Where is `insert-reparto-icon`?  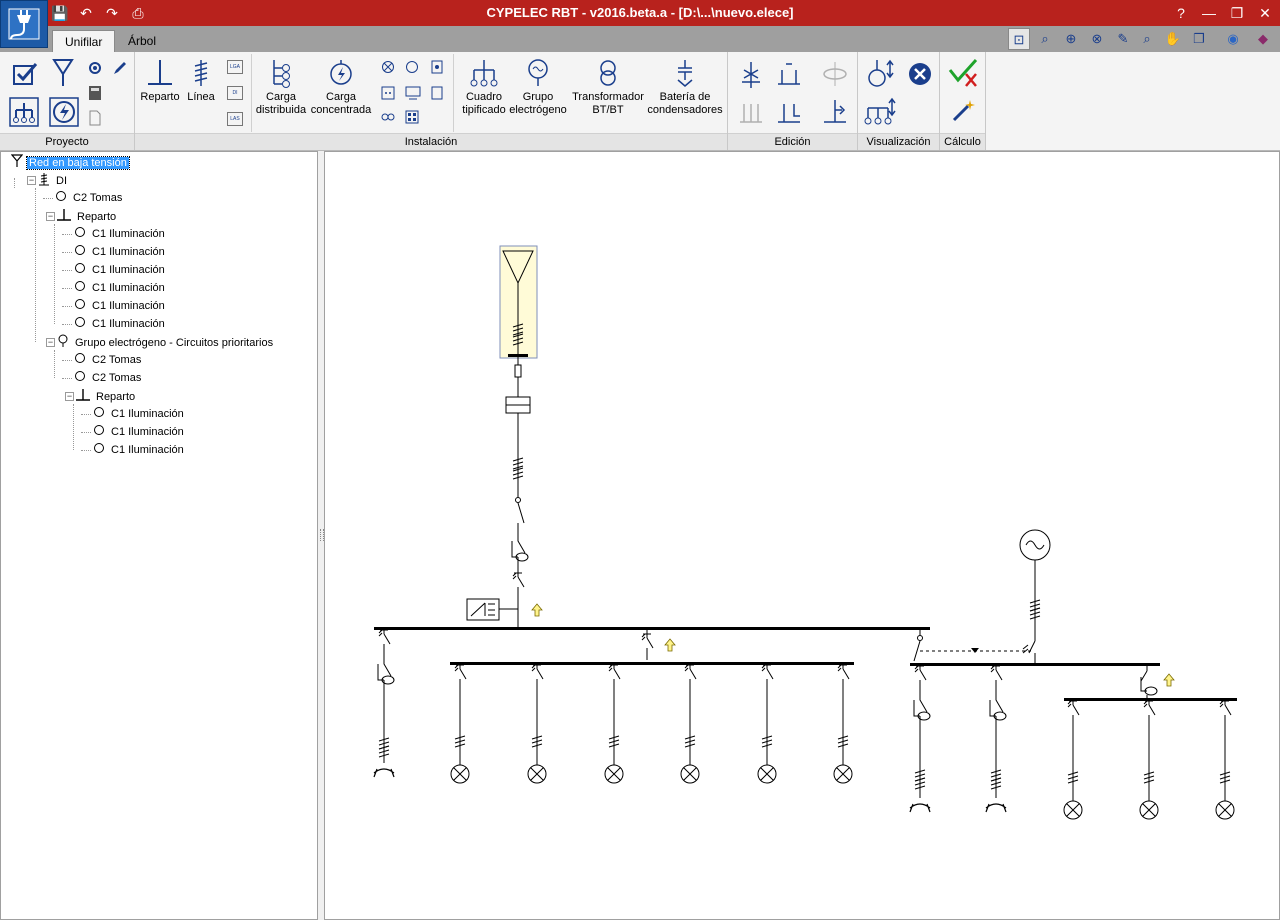
insert-reparto-icon is located at coordinates (789, 75).